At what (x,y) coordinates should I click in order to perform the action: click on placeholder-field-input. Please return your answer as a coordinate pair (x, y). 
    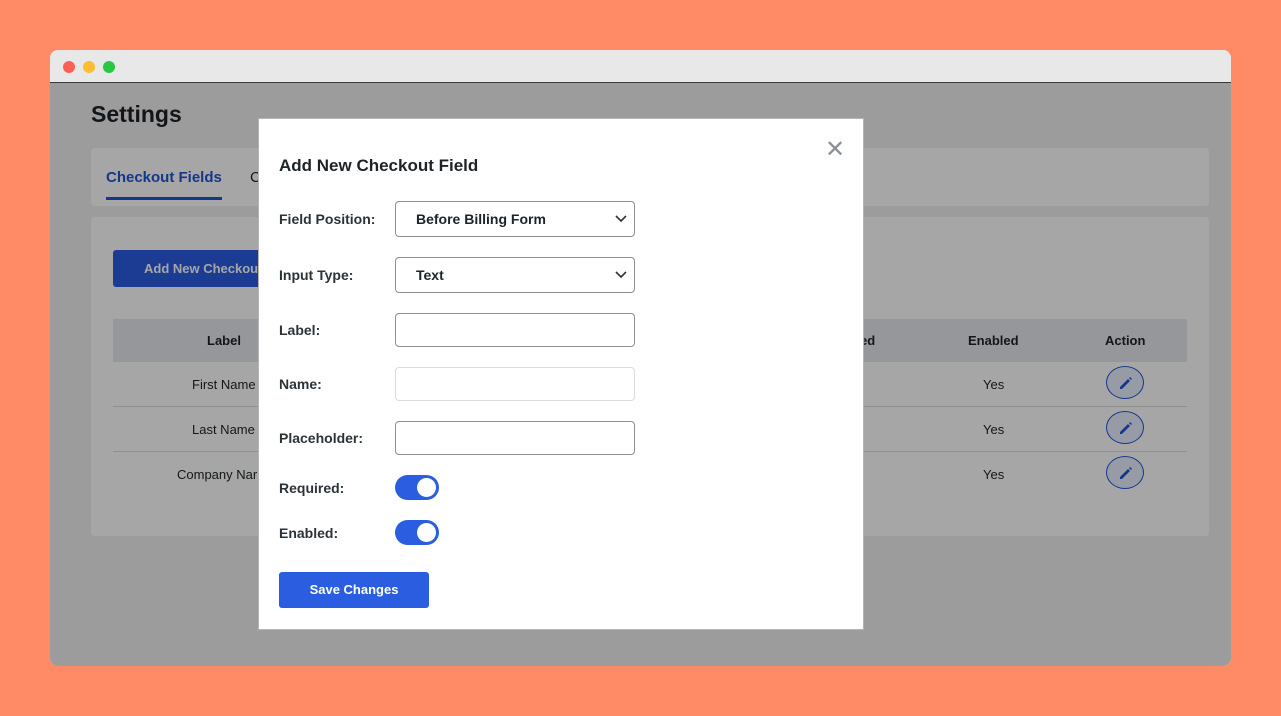
    Looking at the image, I should click on (515, 438).